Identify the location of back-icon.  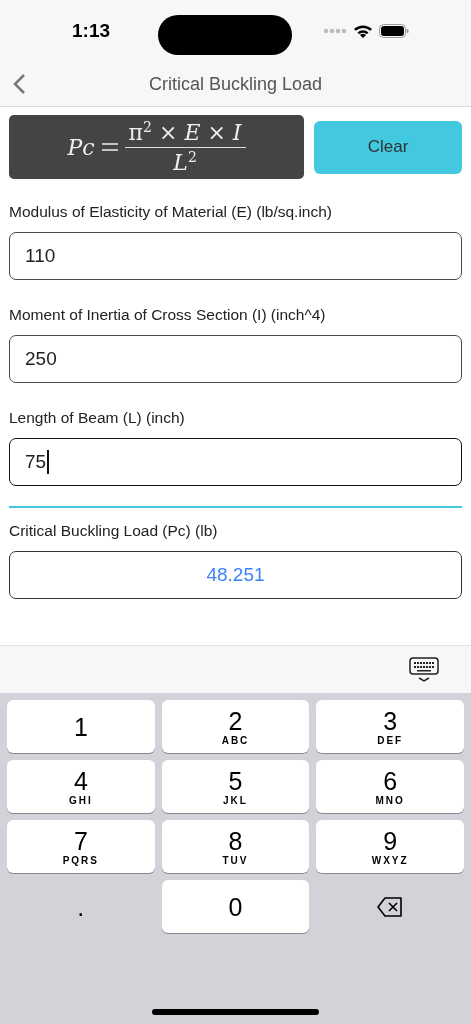
(19, 84).